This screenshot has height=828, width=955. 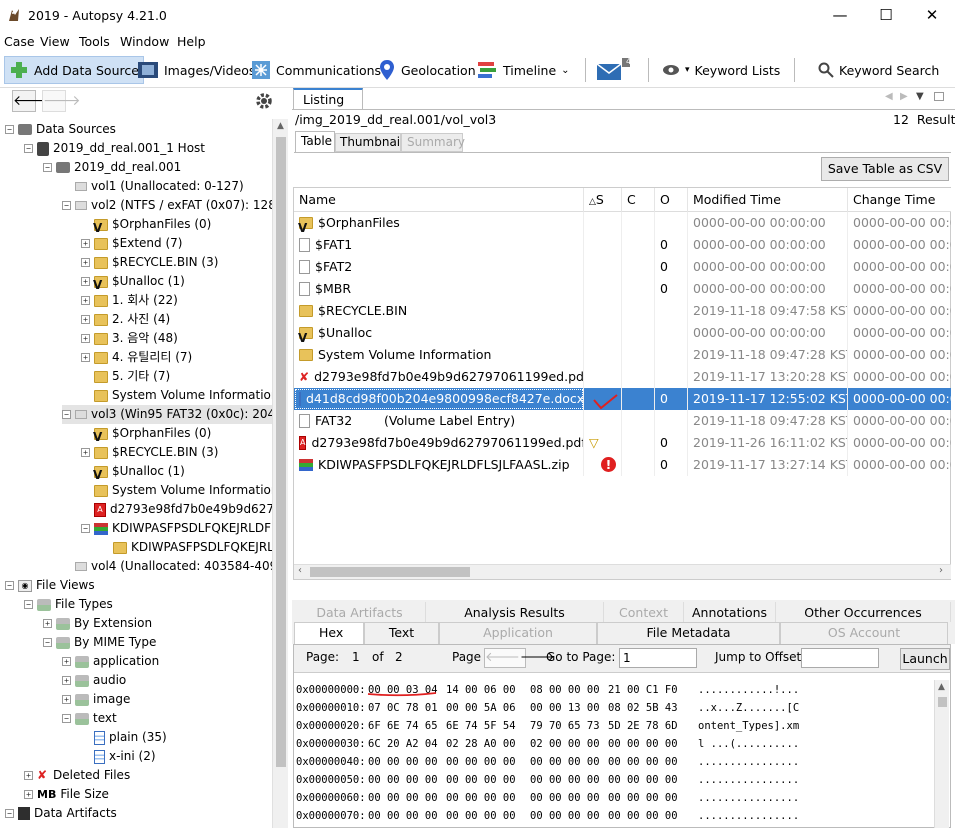 I want to click on col-s: △S, so click(x=603, y=200).